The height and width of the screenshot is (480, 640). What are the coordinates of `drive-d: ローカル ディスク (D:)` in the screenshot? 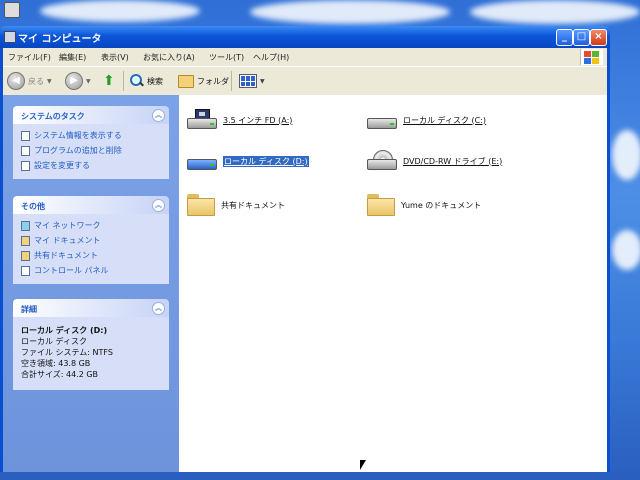 It's located at (248, 161).